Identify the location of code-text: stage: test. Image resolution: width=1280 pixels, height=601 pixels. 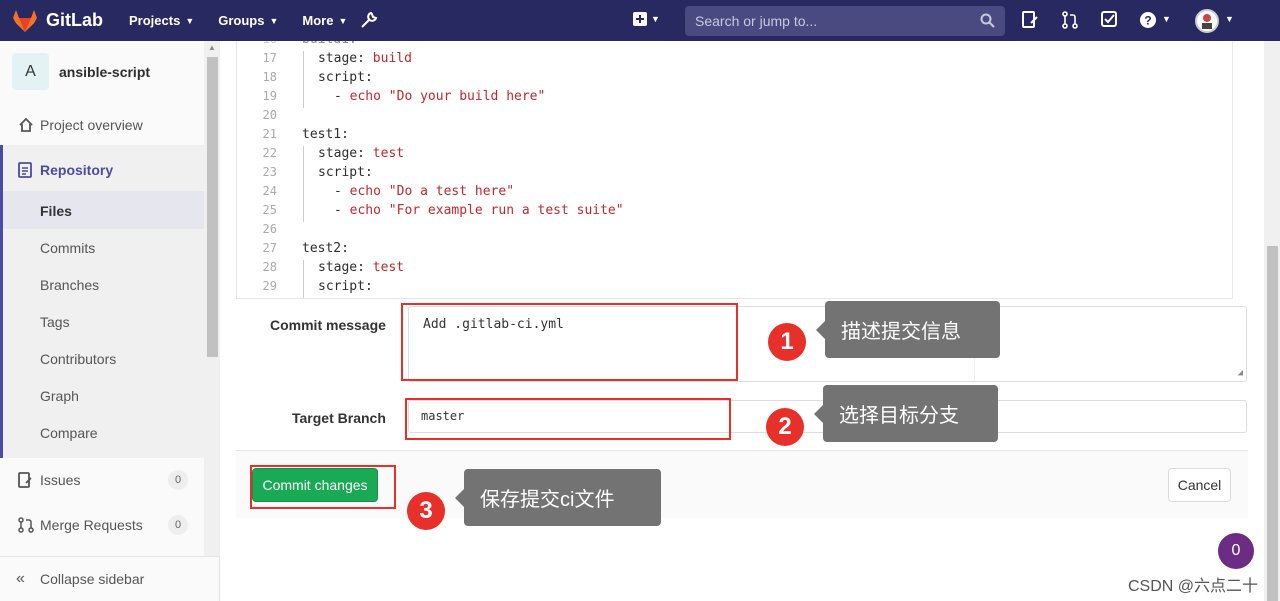
(361, 267).